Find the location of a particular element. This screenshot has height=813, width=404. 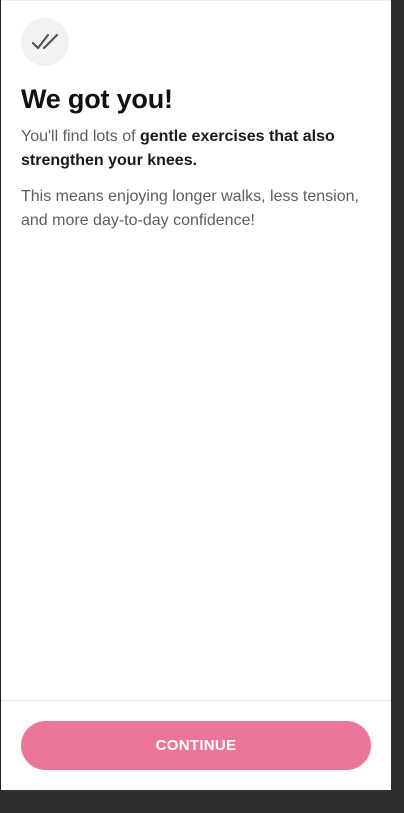

page-title: We got you! is located at coordinates (97, 99).